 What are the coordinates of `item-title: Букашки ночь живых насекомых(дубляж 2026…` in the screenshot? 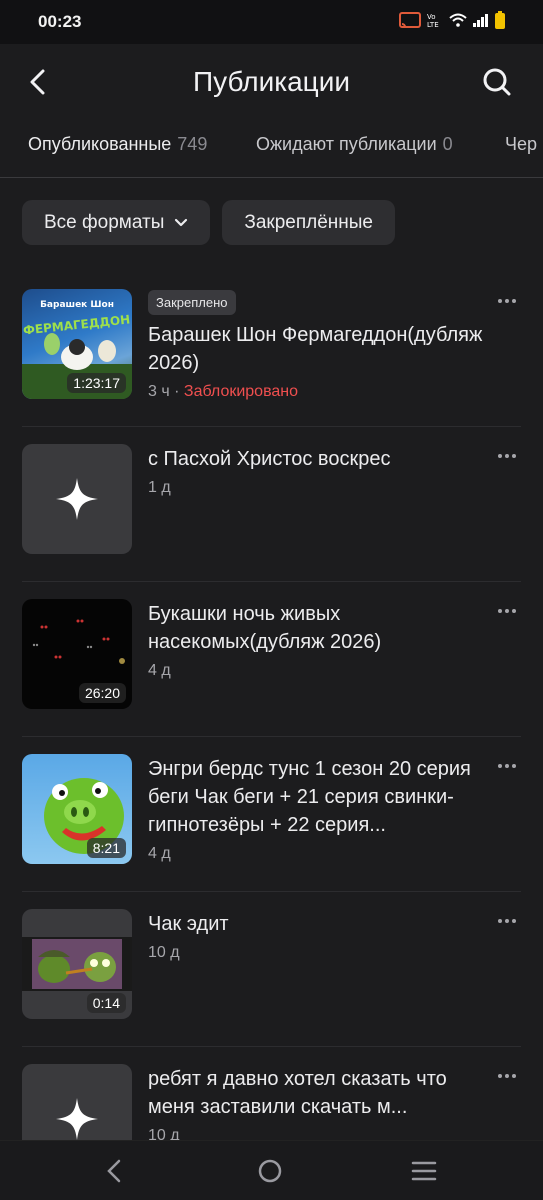 It's located at (265, 628).